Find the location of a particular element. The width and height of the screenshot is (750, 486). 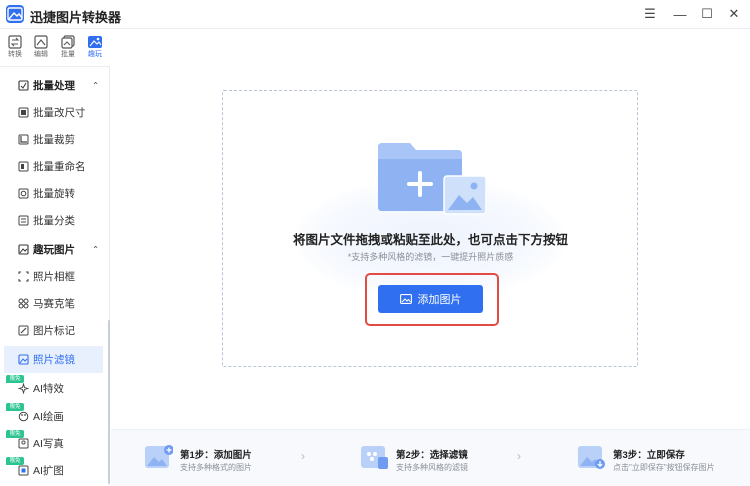

sidebar-item-resize: 批量改尺寸 is located at coordinates (53, 112).